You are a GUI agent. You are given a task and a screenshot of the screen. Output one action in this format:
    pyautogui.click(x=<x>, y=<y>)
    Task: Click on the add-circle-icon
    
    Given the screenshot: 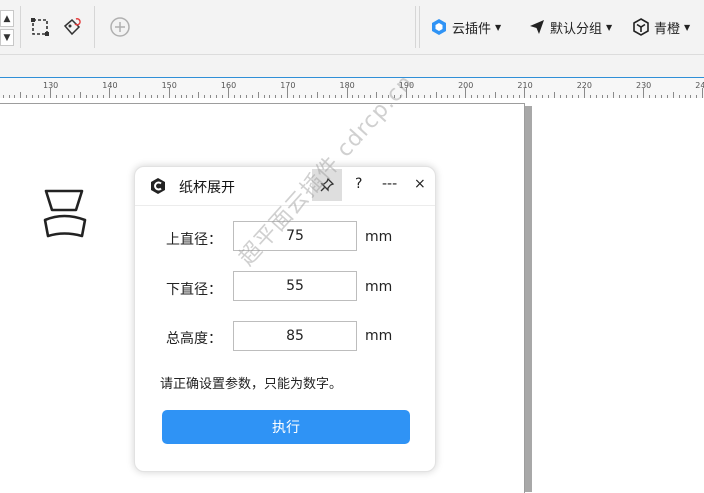 What is the action you would take?
    pyautogui.click(x=120, y=27)
    